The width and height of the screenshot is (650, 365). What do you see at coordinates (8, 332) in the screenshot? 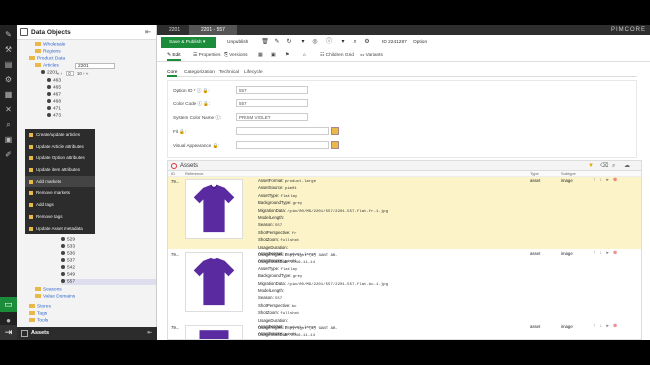
I see `logout-icon: ⇥` at bounding box center [8, 332].